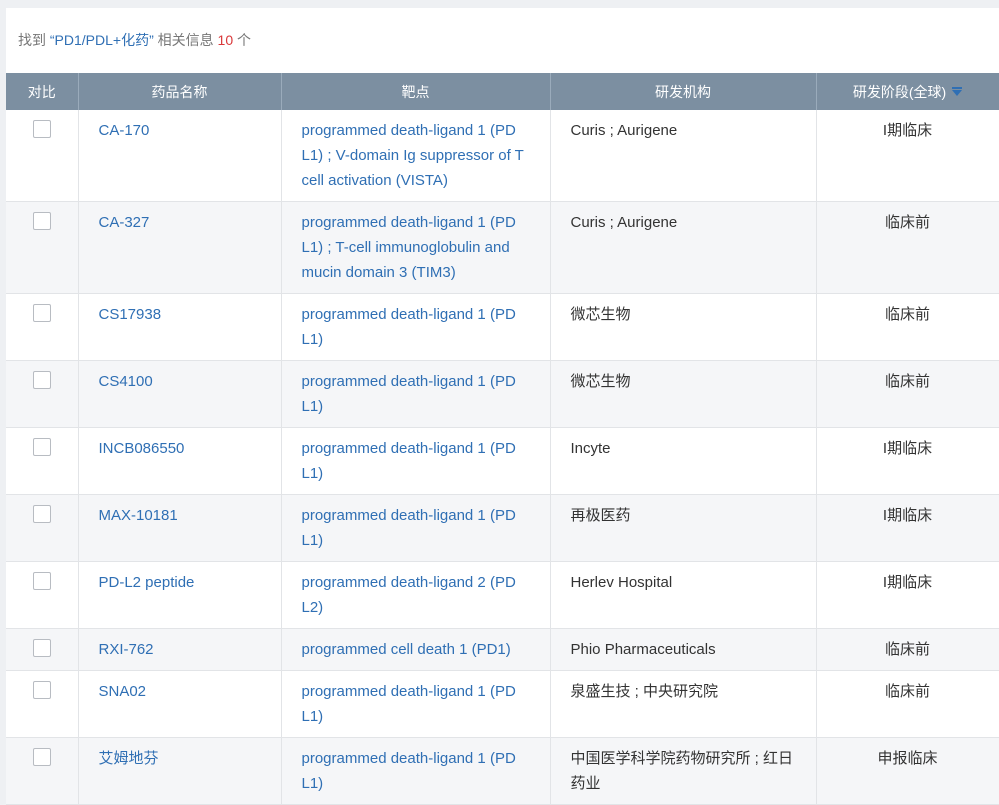 Image resolution: width=999 pixels, height=805 pixels. Describe the element at coordinates (406, 649) in the screenshot. I see `target-link: programmed cell death 1 (PD1)` at that location.